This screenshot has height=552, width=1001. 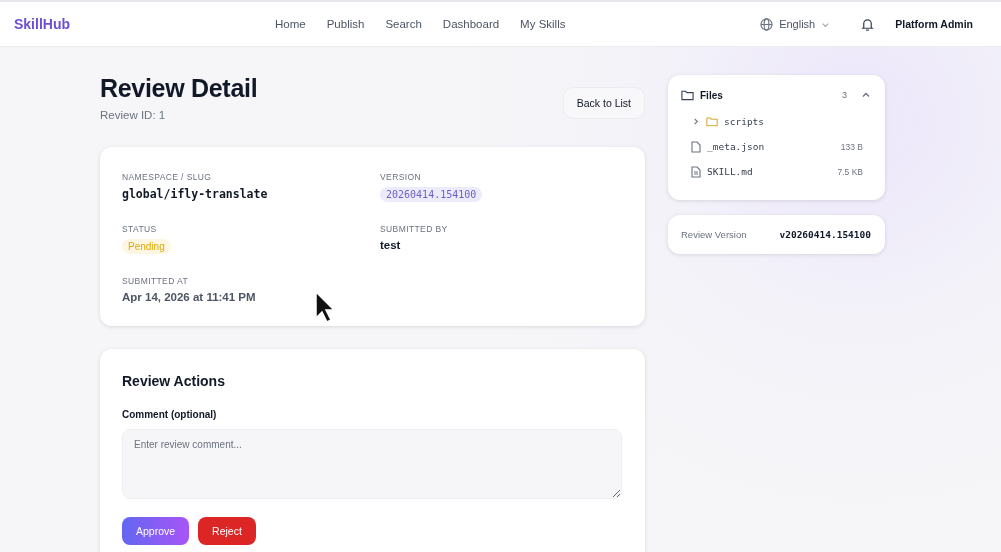 I want to click on file-row: SKILL.md 7.5 KB, so click(x=776, y=171).